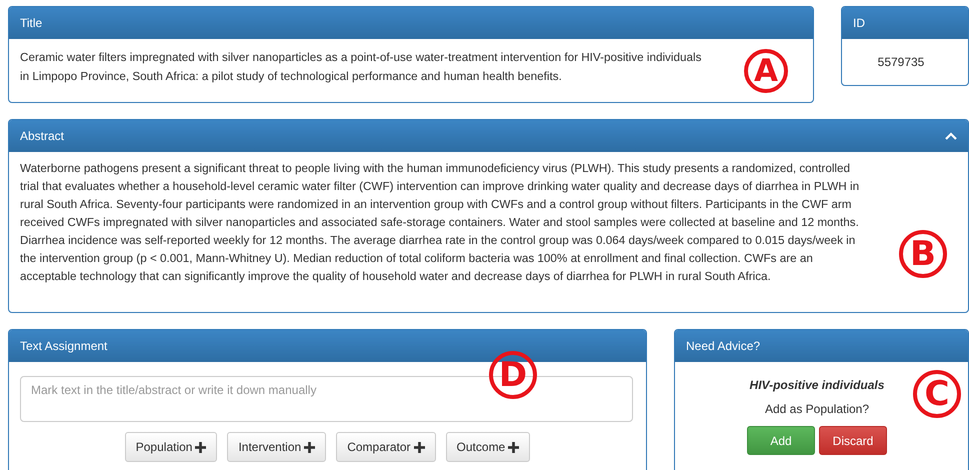 The image size is (969, 470). I want to click on collapse-chevron-icon, so click(951, 136).